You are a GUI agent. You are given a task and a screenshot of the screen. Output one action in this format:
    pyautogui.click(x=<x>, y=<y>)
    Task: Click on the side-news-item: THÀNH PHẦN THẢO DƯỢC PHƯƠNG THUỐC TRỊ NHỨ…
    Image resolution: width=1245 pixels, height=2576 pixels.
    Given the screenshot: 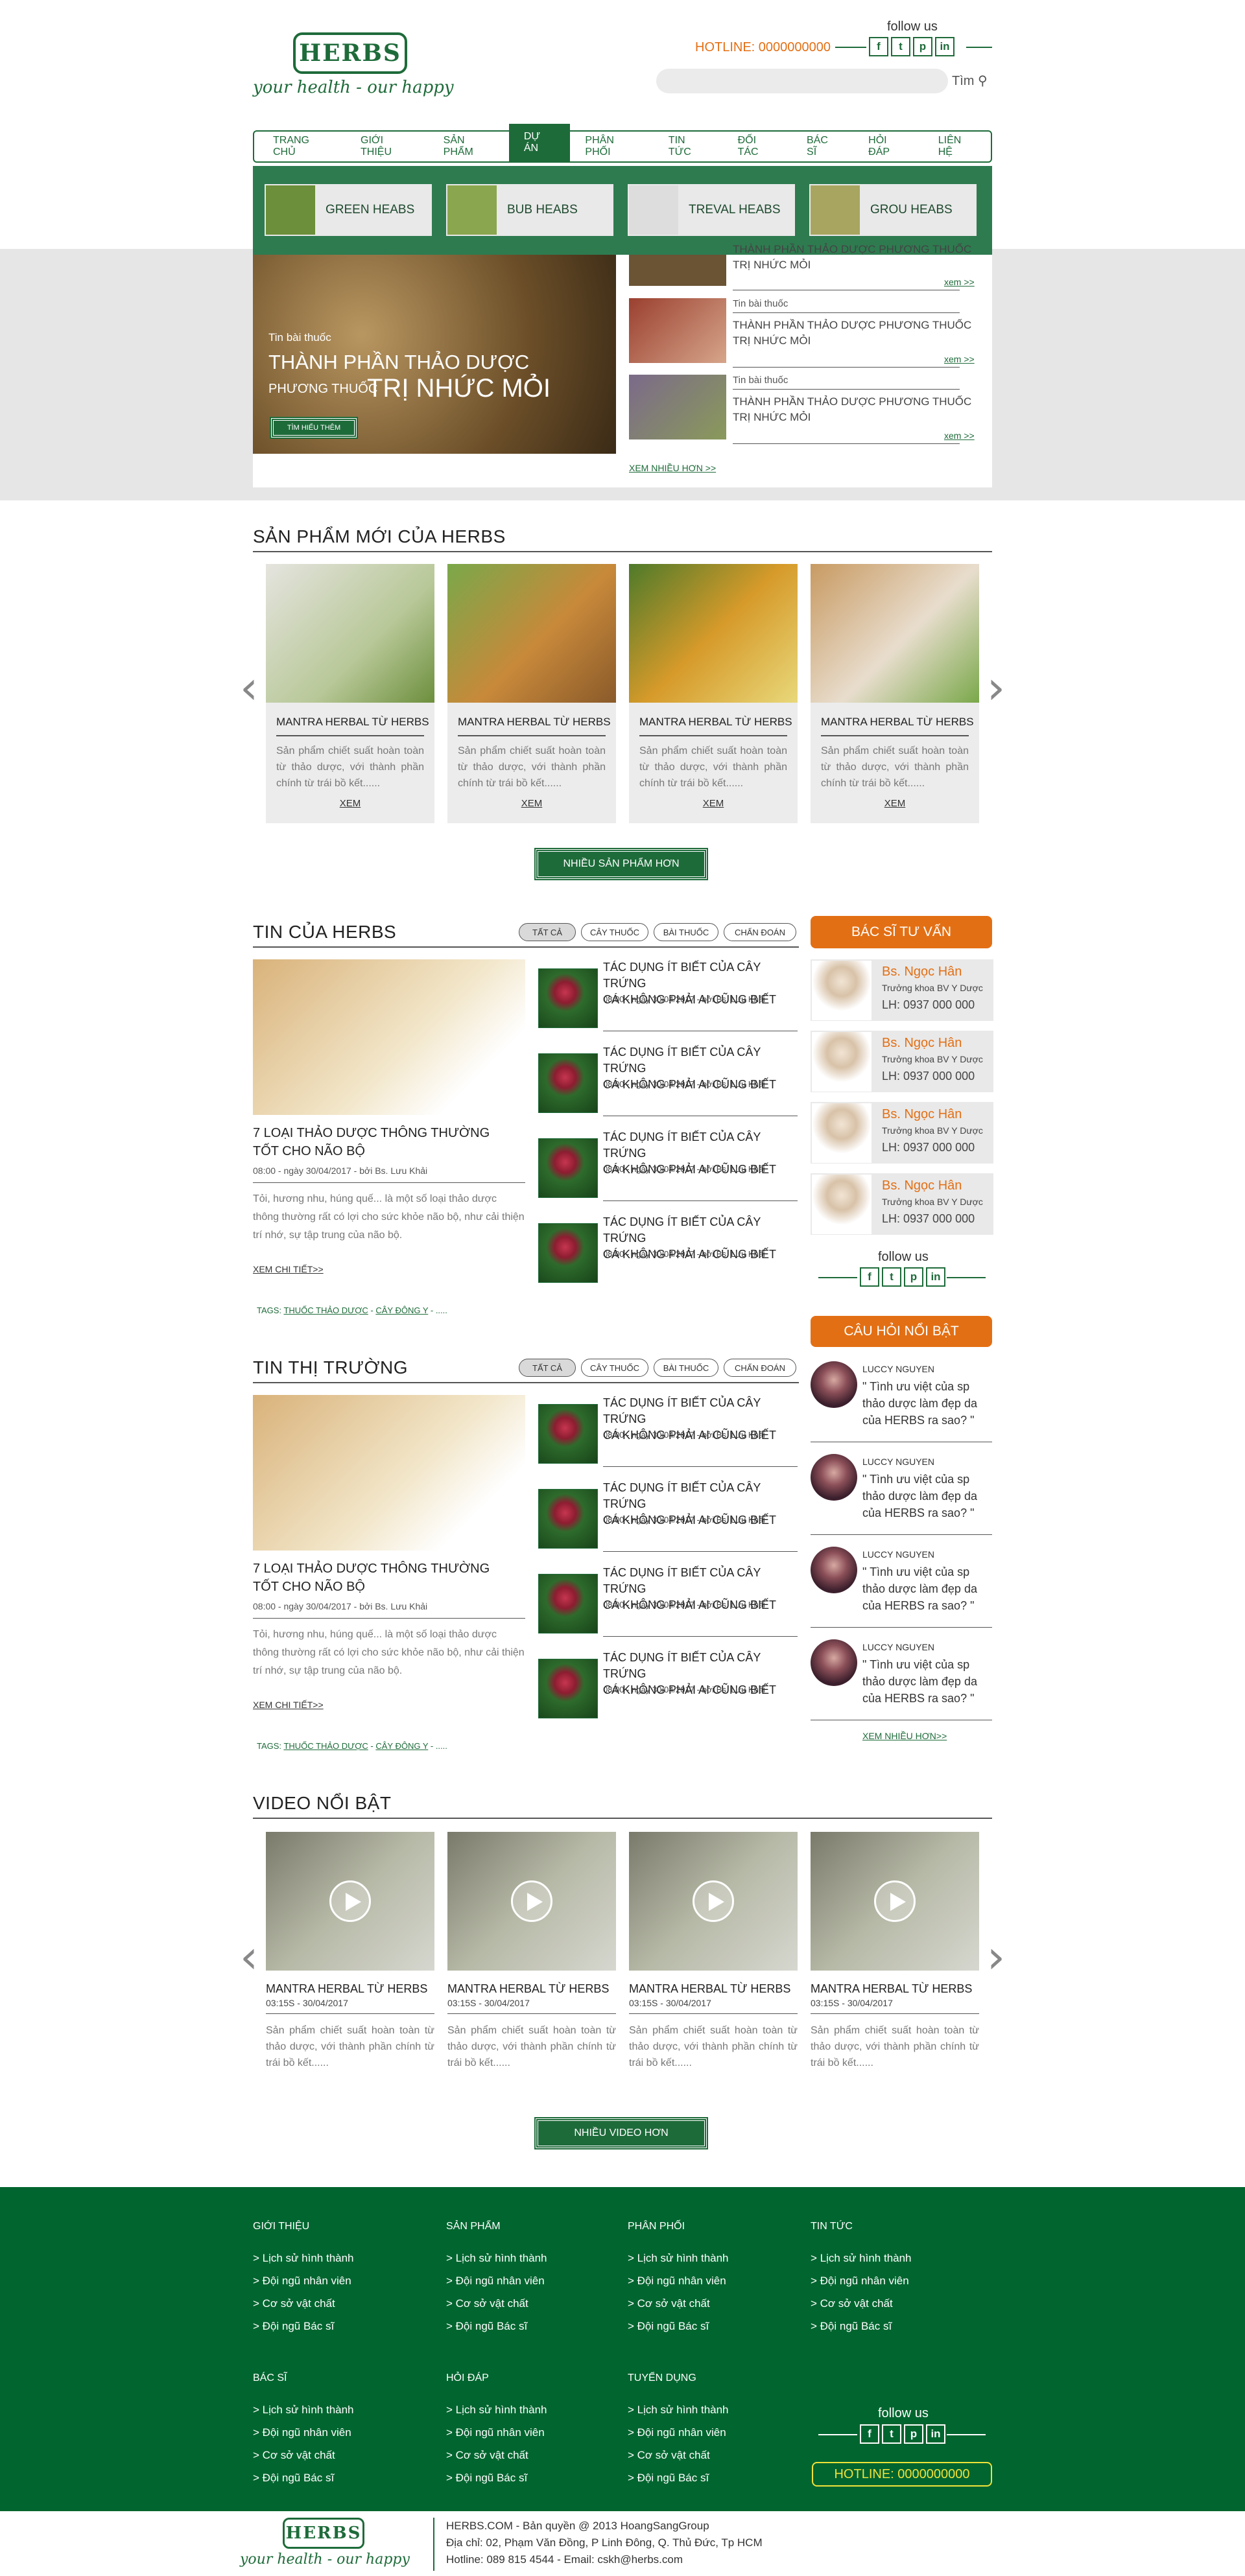 What is the action you would take?
    pyautogui.click(x=804, y=268)
    